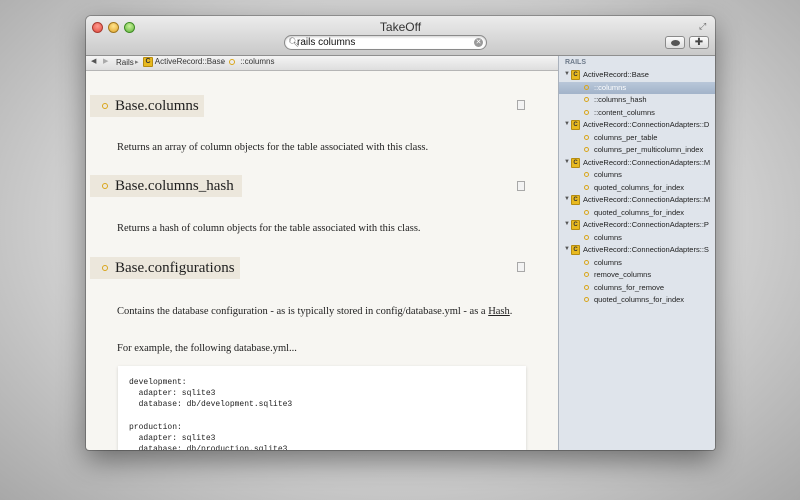  I want to click on sidebar-class-label: ActiveRecord::Base, so click(616, 74).